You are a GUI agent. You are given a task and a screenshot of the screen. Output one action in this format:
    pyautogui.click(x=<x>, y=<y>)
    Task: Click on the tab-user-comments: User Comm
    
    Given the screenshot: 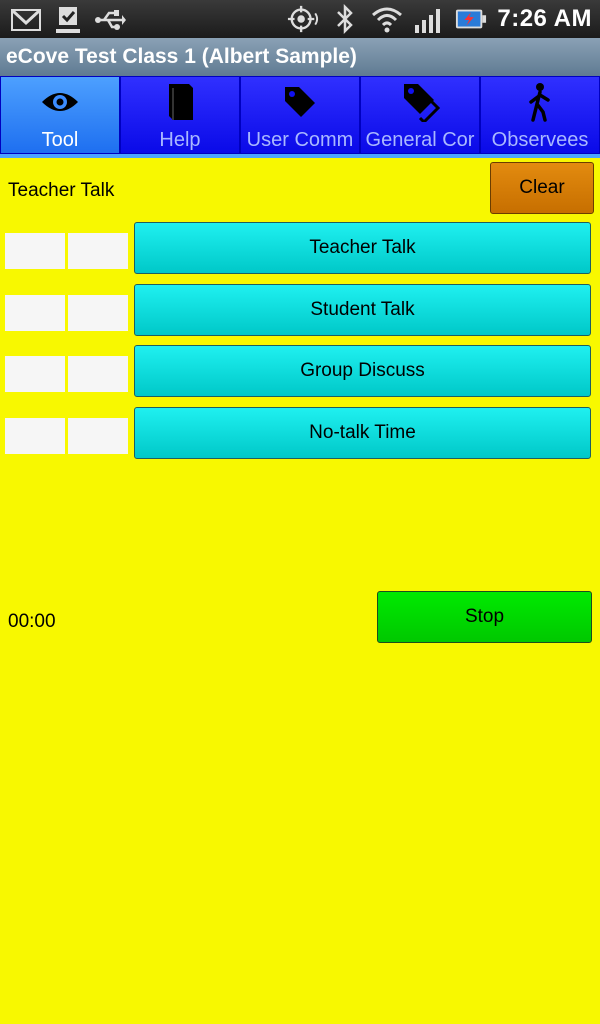 What is the action you would take?
    pyautogui.click(x=300, y=115)
    